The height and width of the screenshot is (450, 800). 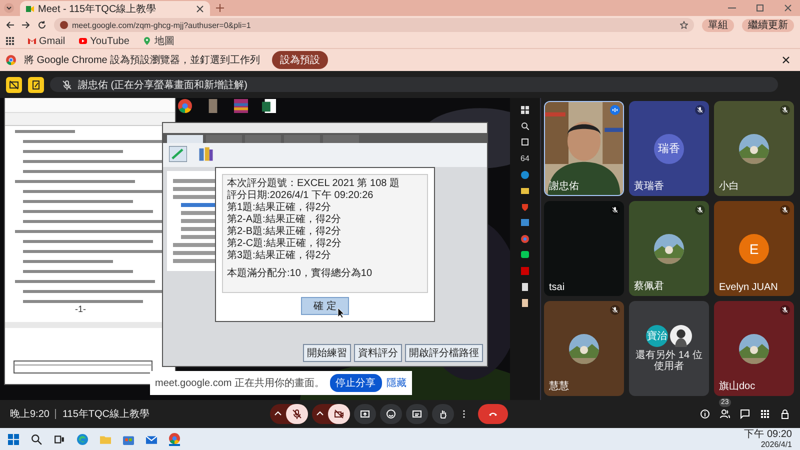 What do you see at coordinates (396, 383) in the screenshot?
I see `hide-button: 隱藏` at bounding box center [396, 383].